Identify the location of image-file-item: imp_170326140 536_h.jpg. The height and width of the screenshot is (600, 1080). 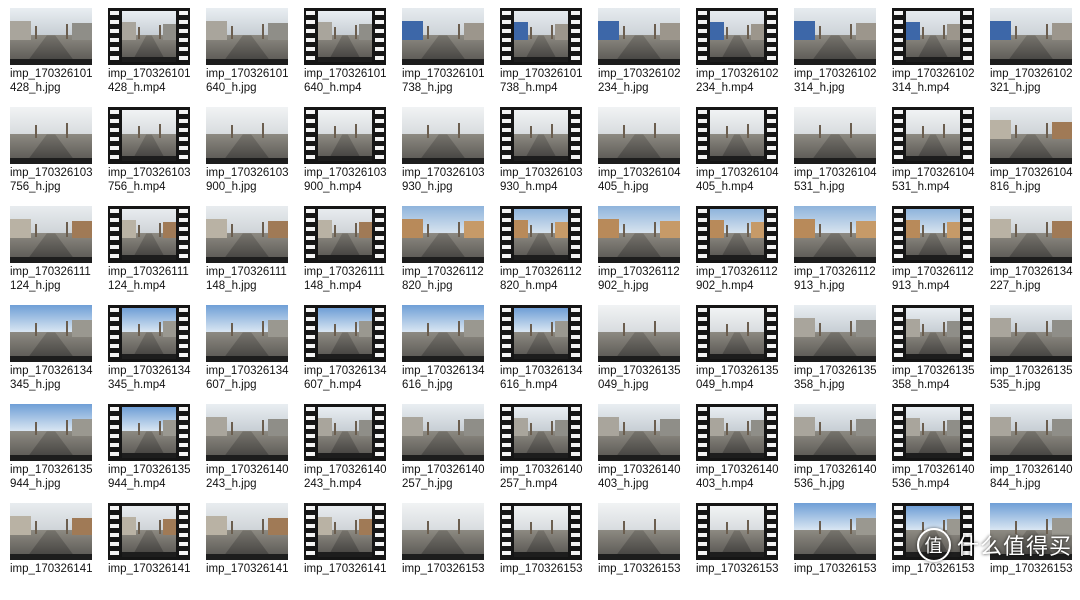
(837, 451).